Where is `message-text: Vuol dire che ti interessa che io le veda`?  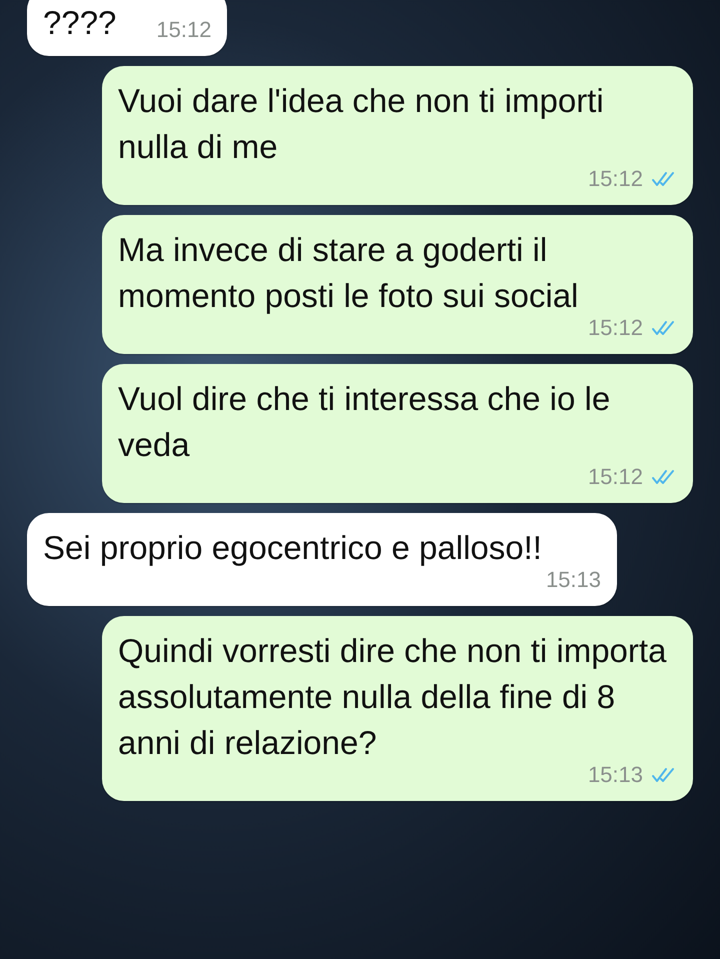 message-text: Vuol dire che ti interessa che io le veda is located at coordinates (365, 422).